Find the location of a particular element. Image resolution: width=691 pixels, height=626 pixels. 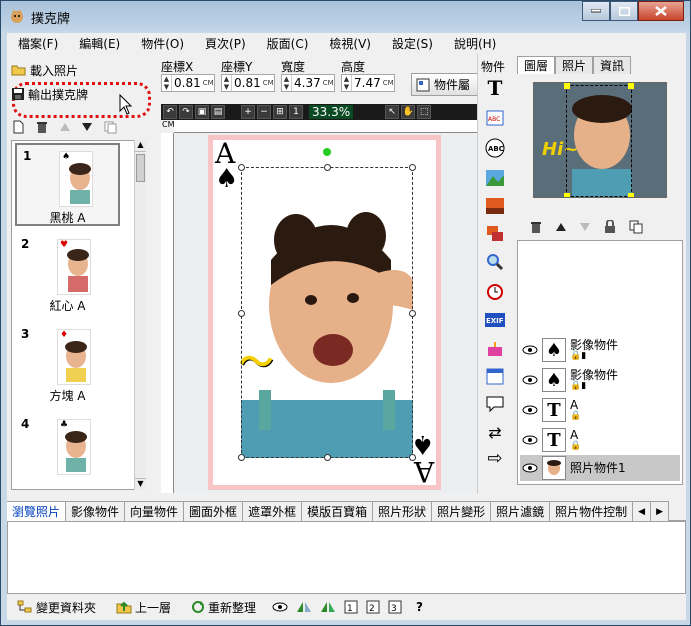

landscape-image-icon is located at coordinates (495, 178).